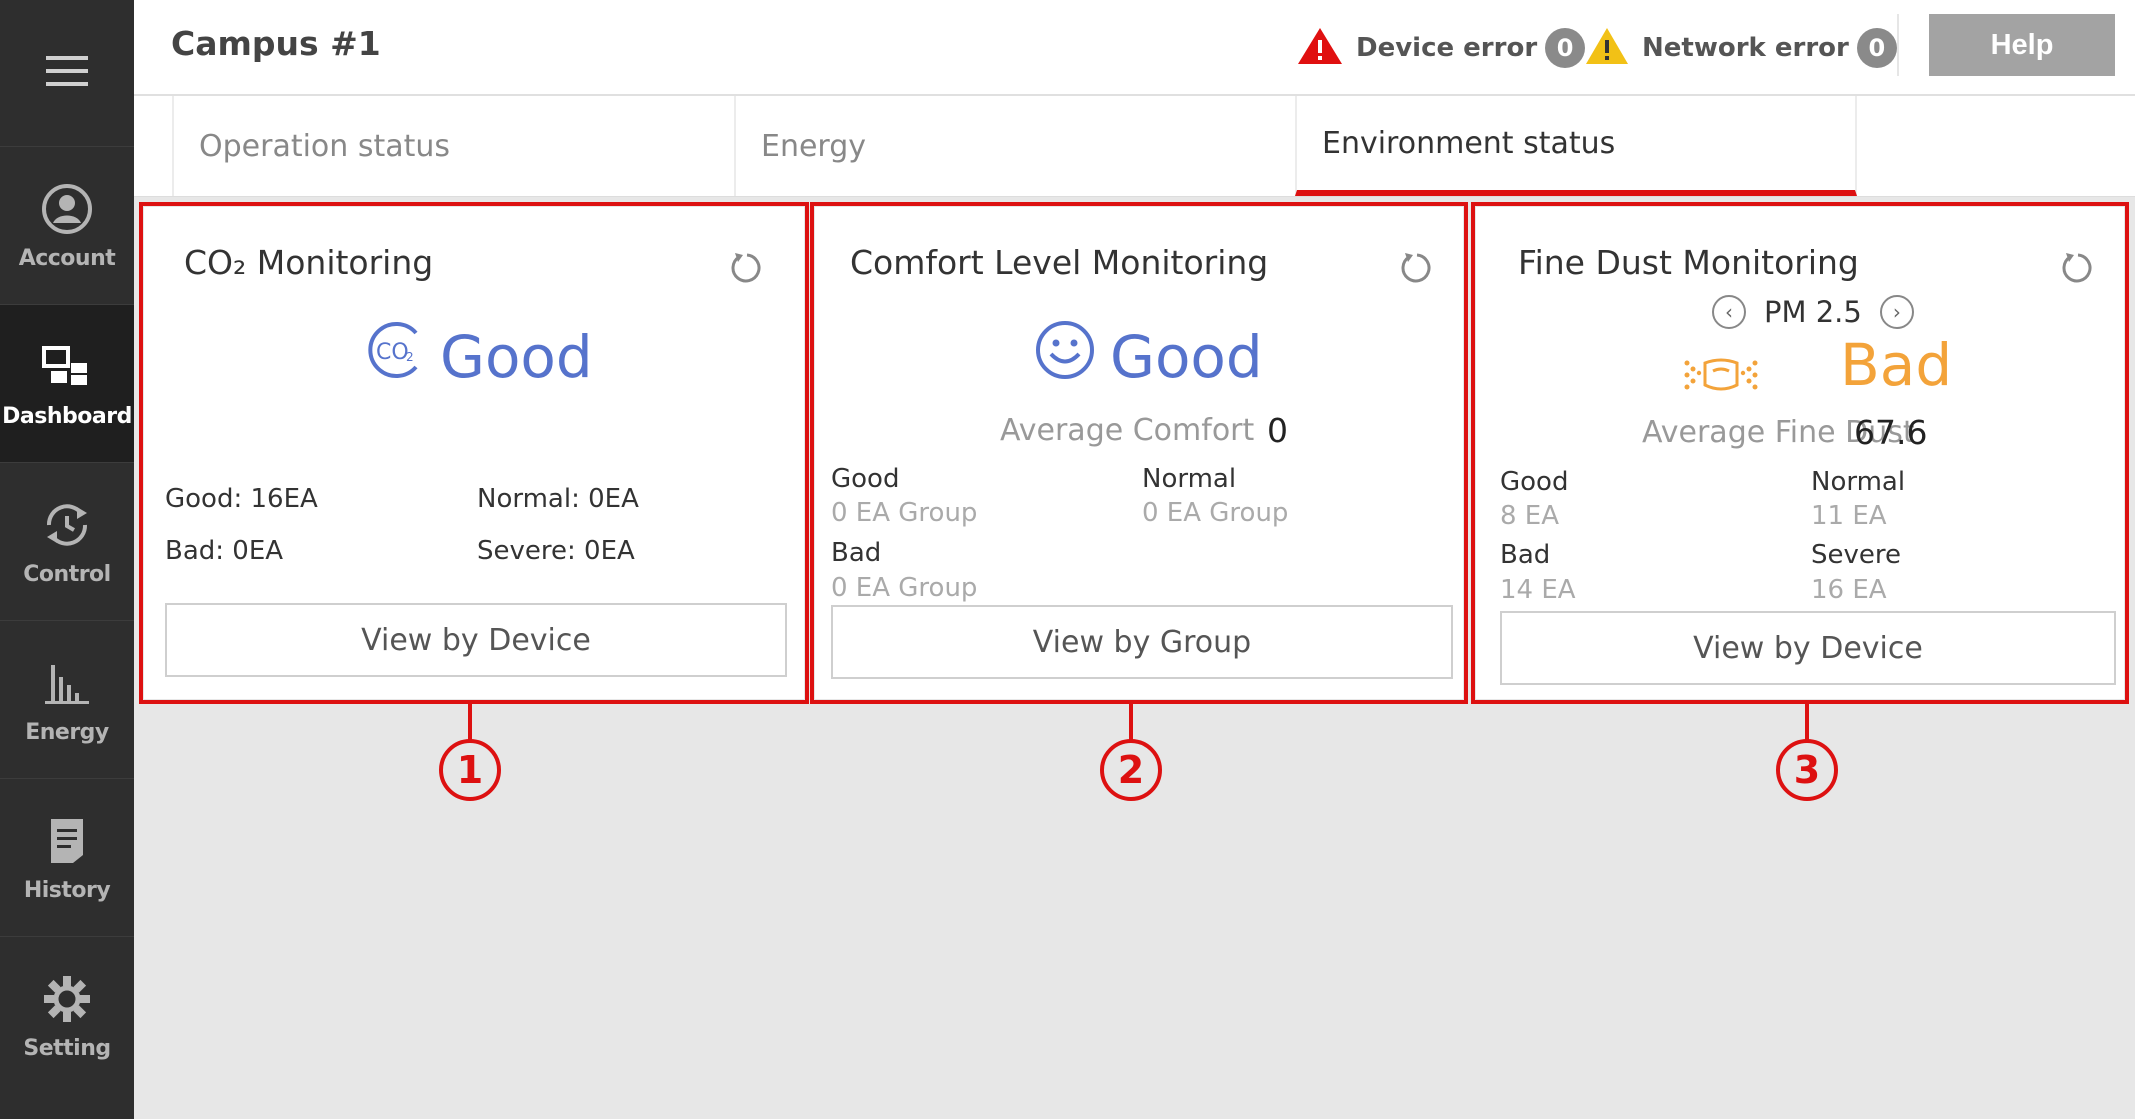 The width and height of the screenshot is (2135, 1119). I want to click on sidebar-item-setting: Setting, so click(67, 1015).